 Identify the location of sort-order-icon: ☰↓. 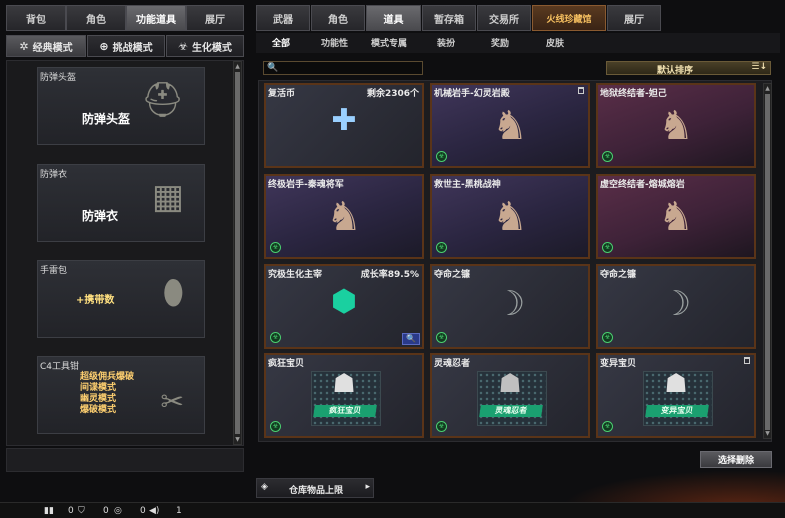
(759, 67).